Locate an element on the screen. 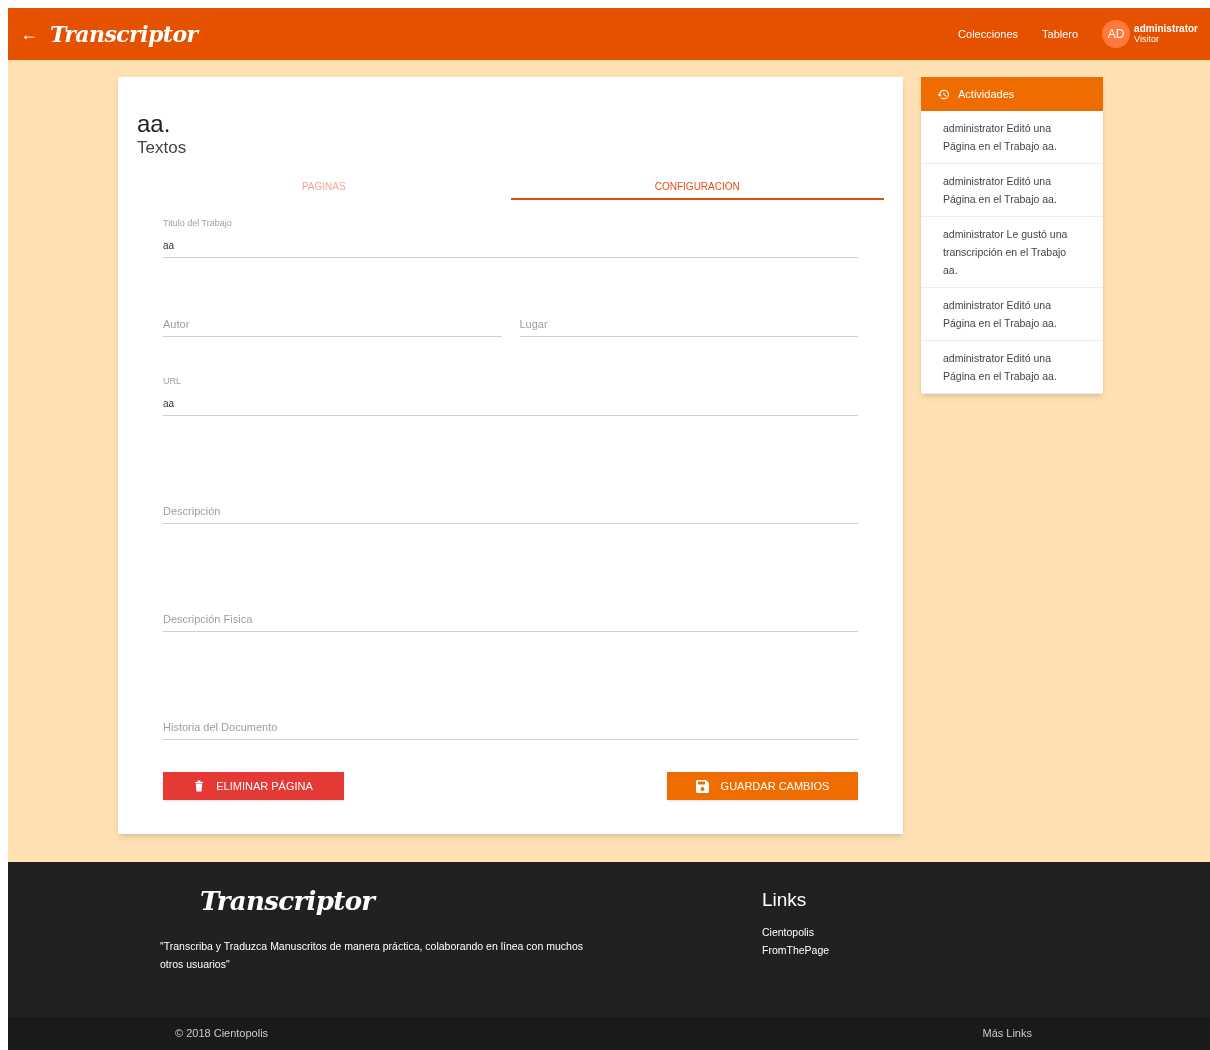 This screenshot has width=1210, height=1050. activity-item: administrator Le gustó una transcripción en el Trabajo aa. is located at coordinates (1012, 252).